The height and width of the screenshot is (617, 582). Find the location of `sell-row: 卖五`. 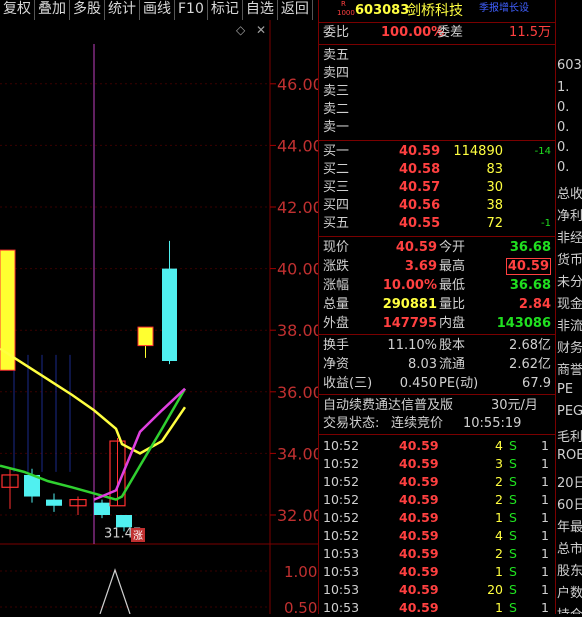

sell-row: 卖五 is located at coordinates (437, 56).